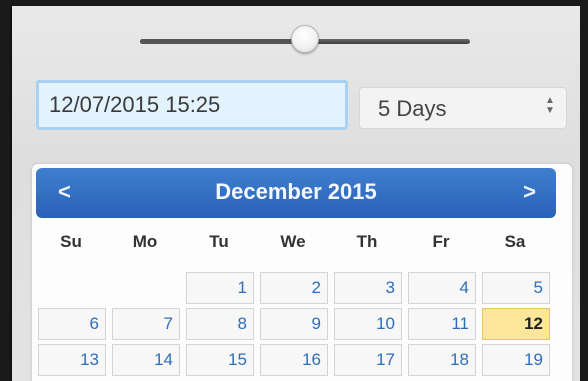  What do you see at coordinates (516, 288) in the screenshot?
I see `day-cell: 5` at bounding box center [516, 288].